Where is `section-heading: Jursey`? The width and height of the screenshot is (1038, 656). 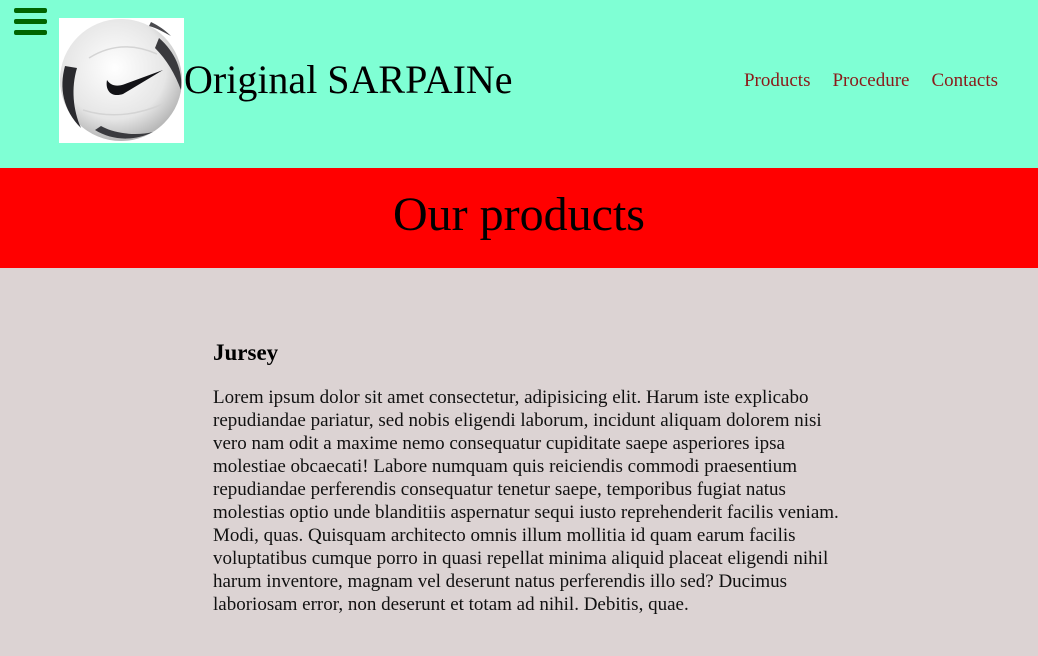
section-heading: Jursey is located at coordinates (246, 352).